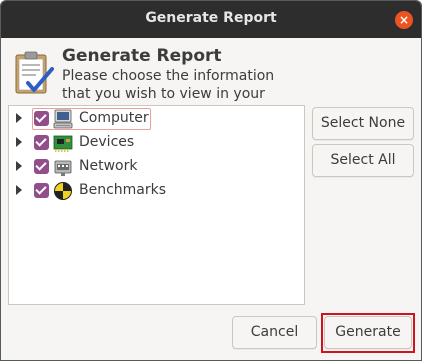 The width and height of the screenshot is (422, 361). I want to click on tree-item-label: Network, so click(108, 166).